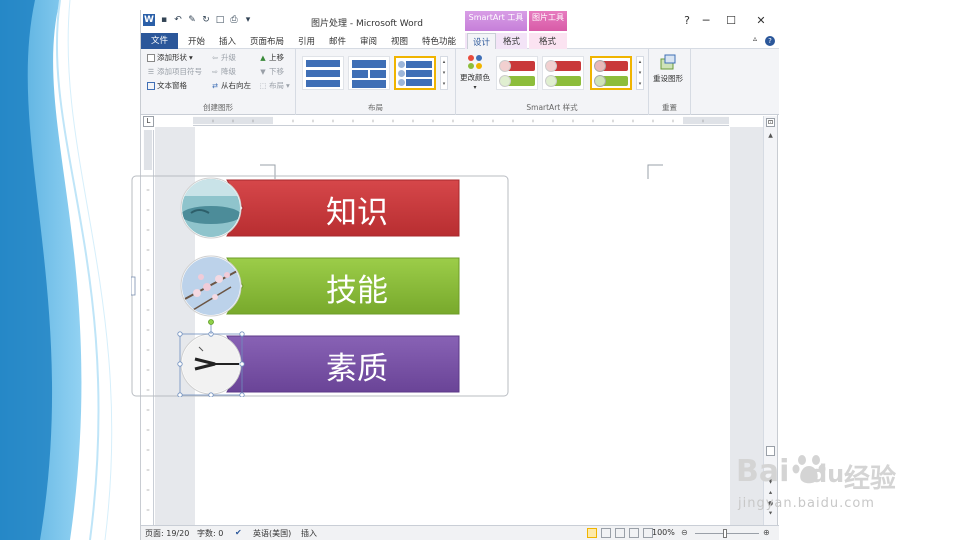 The height and width of the screenshot is (540, 960). What do you see at coordinates (210, 533) in the screenshot?
I see `word-count: 字数: 0` at bounding box center [210, 533].